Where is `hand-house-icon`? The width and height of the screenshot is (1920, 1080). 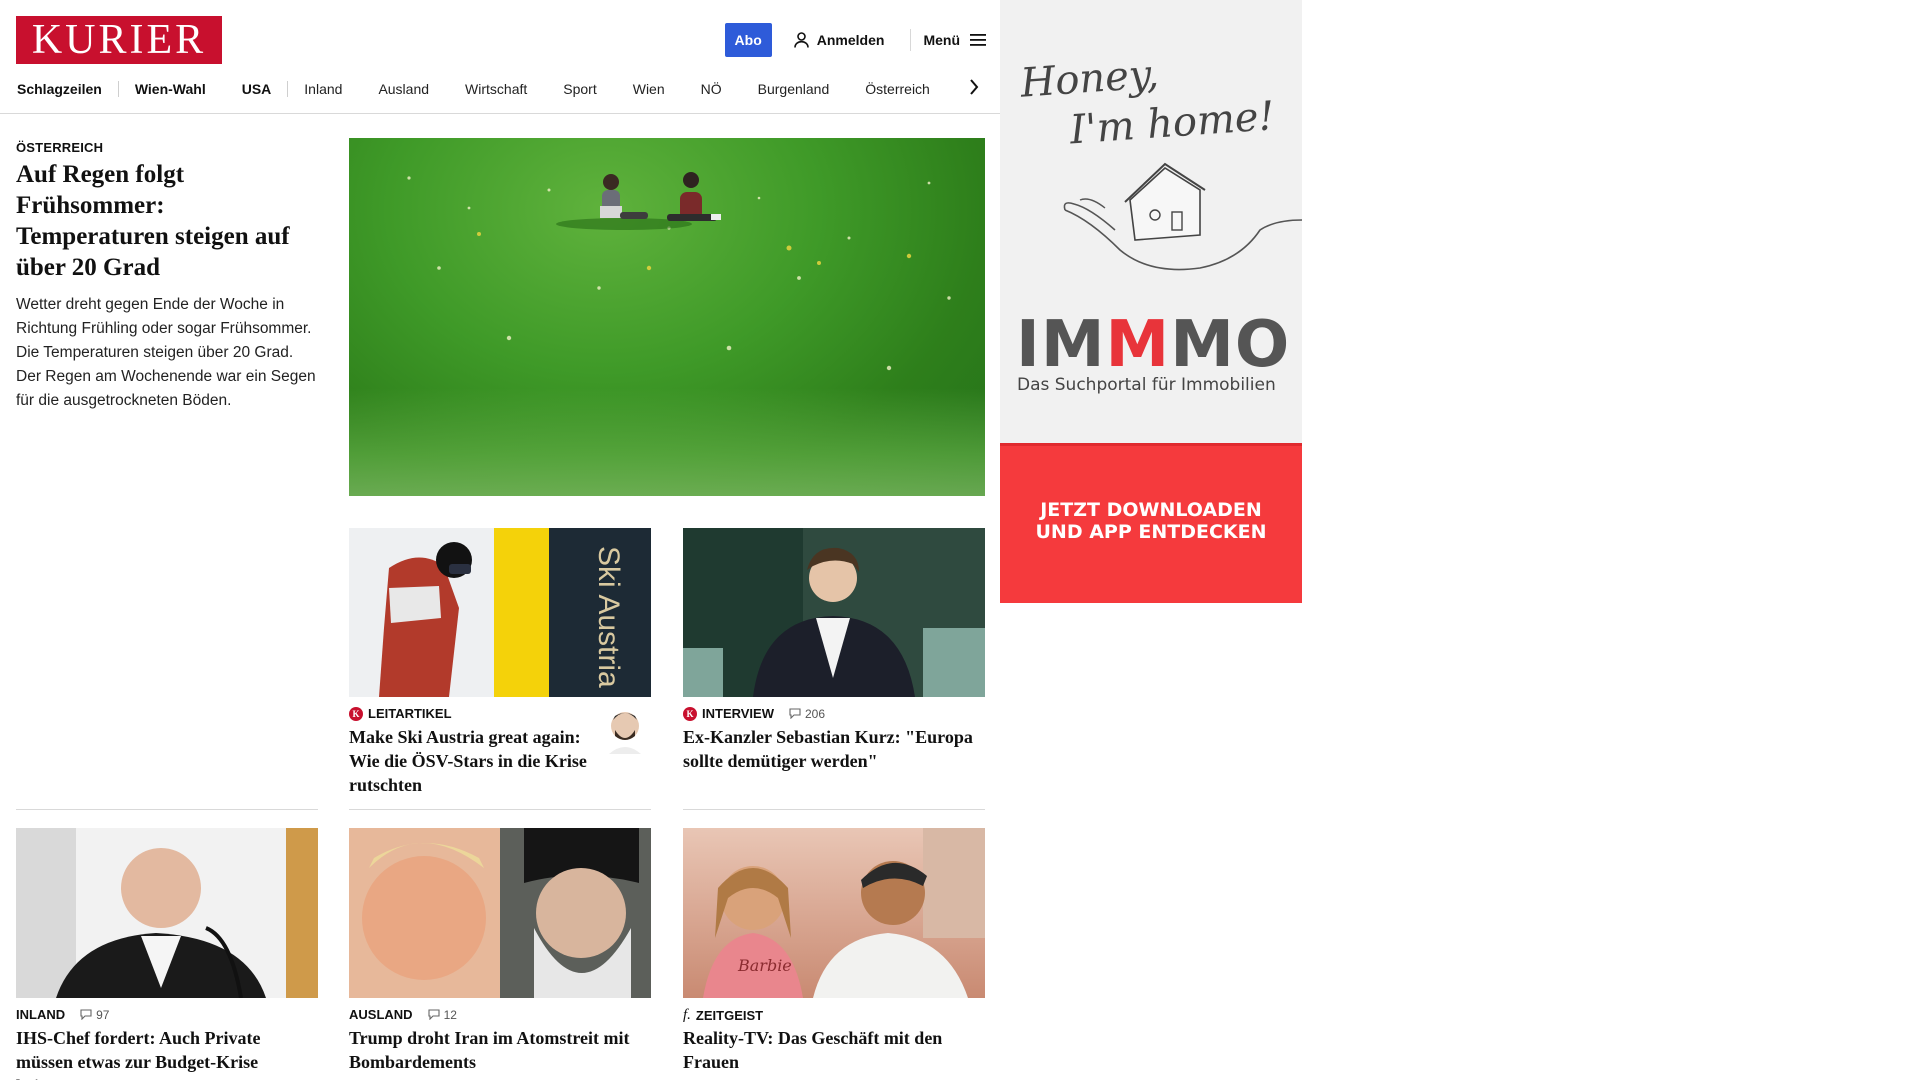 hand-house-icon is located at coordinates (1182, 216).